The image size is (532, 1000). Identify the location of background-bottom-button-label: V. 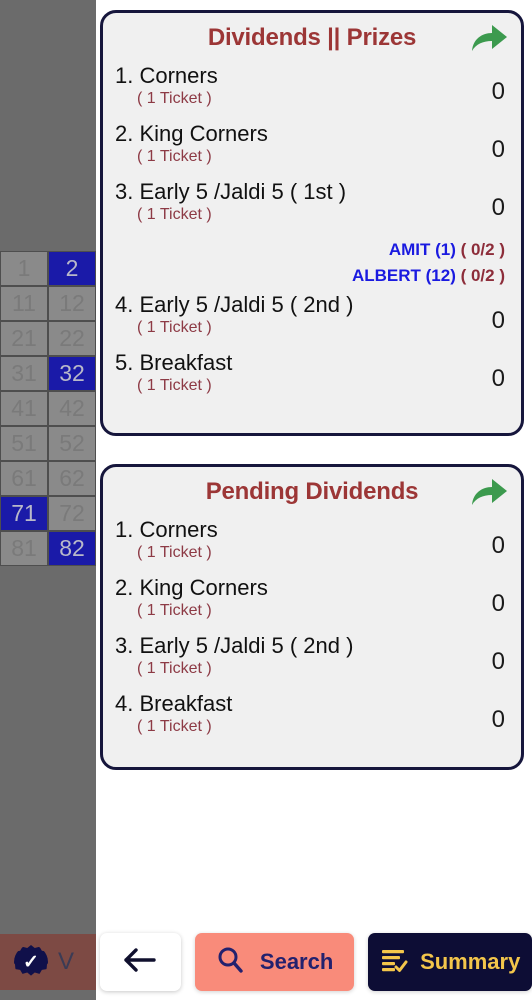
(66, 961).